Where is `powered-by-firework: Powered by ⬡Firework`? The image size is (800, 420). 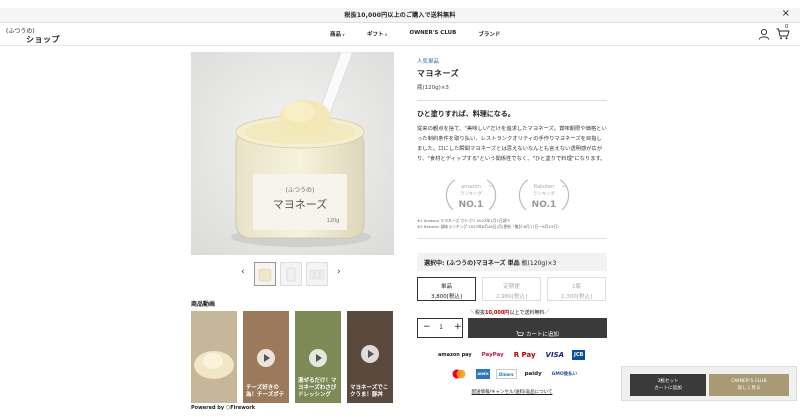 powered-by-firework: Powered by ⬡Firework is located at coordinates (223, 408).